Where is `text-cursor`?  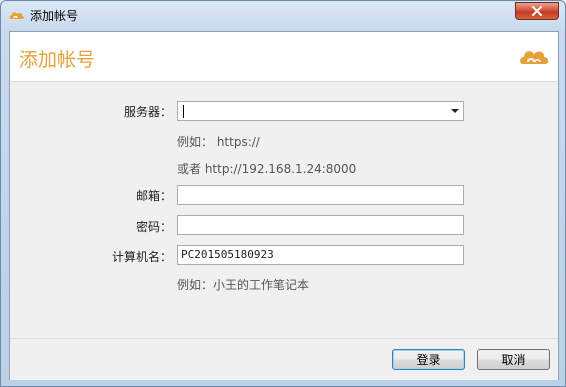 text-cursor is located at coordinates (183, 111).